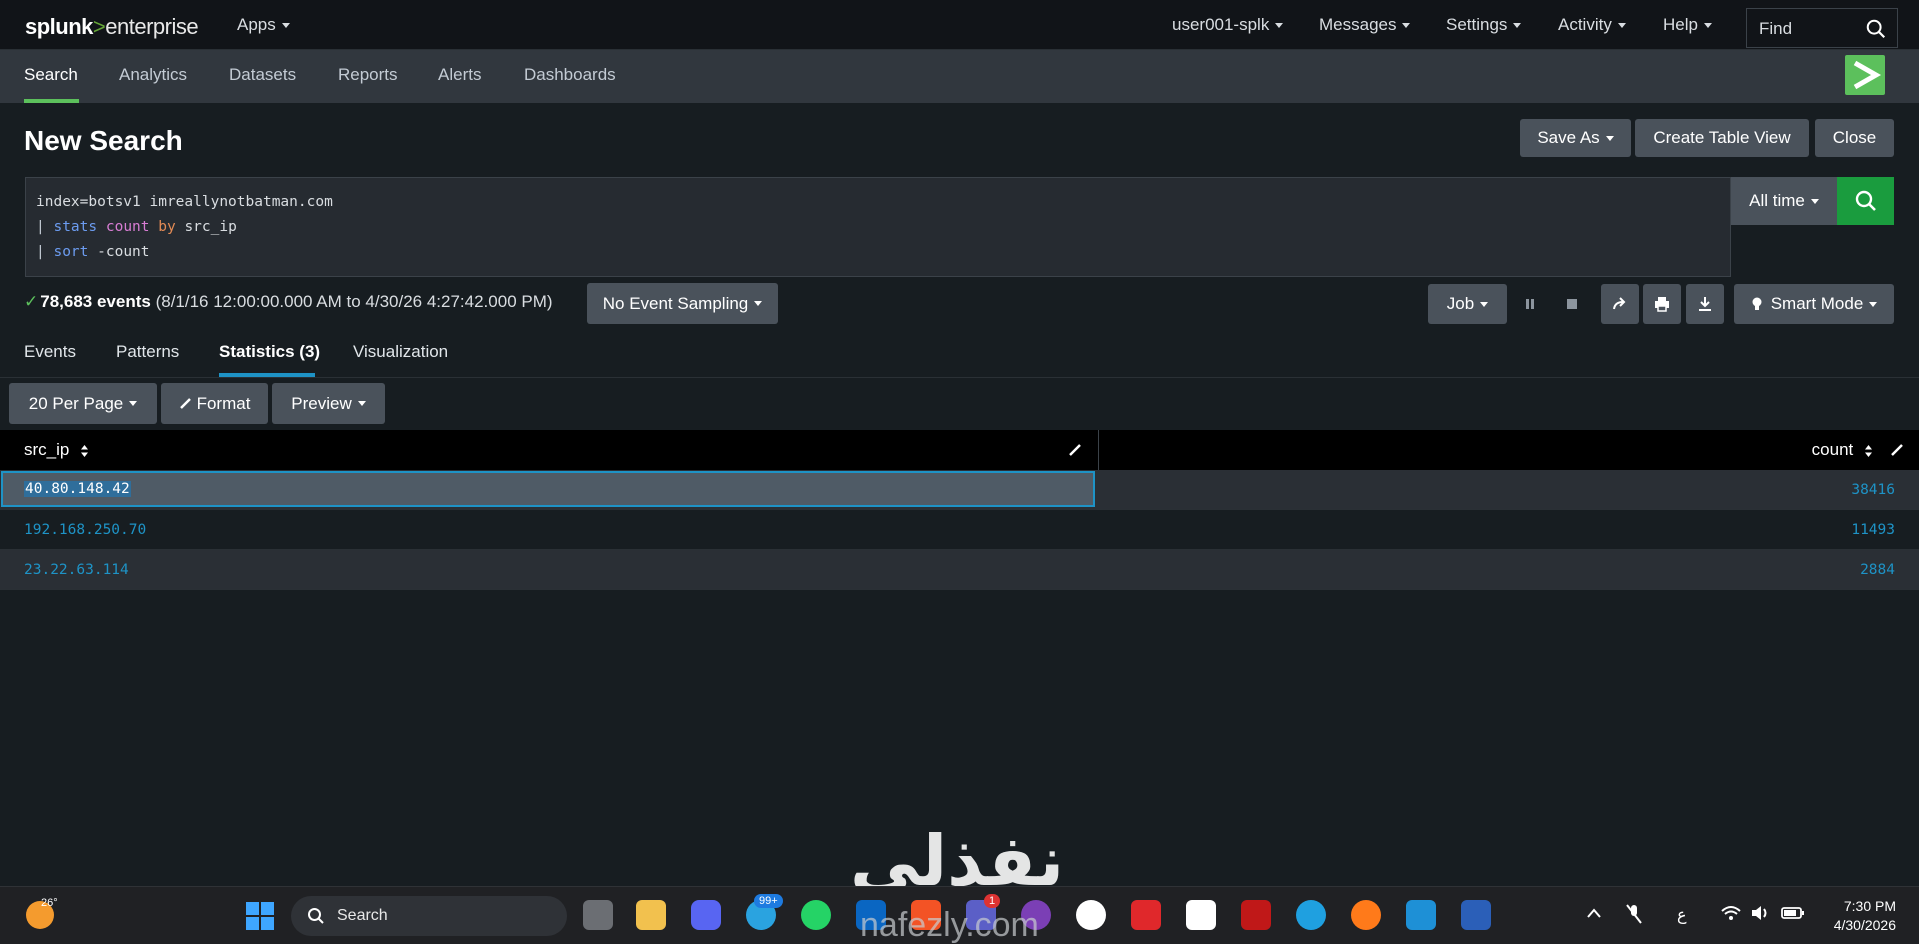  Describe the element at coordinates (50, 352) in the screenshot. I see `tab-events: Events` at that location.